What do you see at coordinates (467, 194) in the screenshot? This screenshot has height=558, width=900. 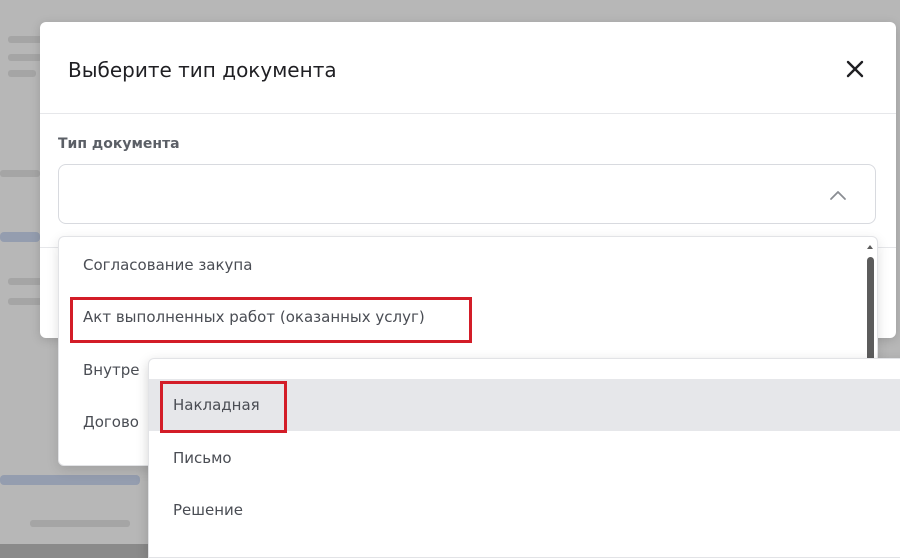 I see `document-type-select` at bounding box center [467, 194].